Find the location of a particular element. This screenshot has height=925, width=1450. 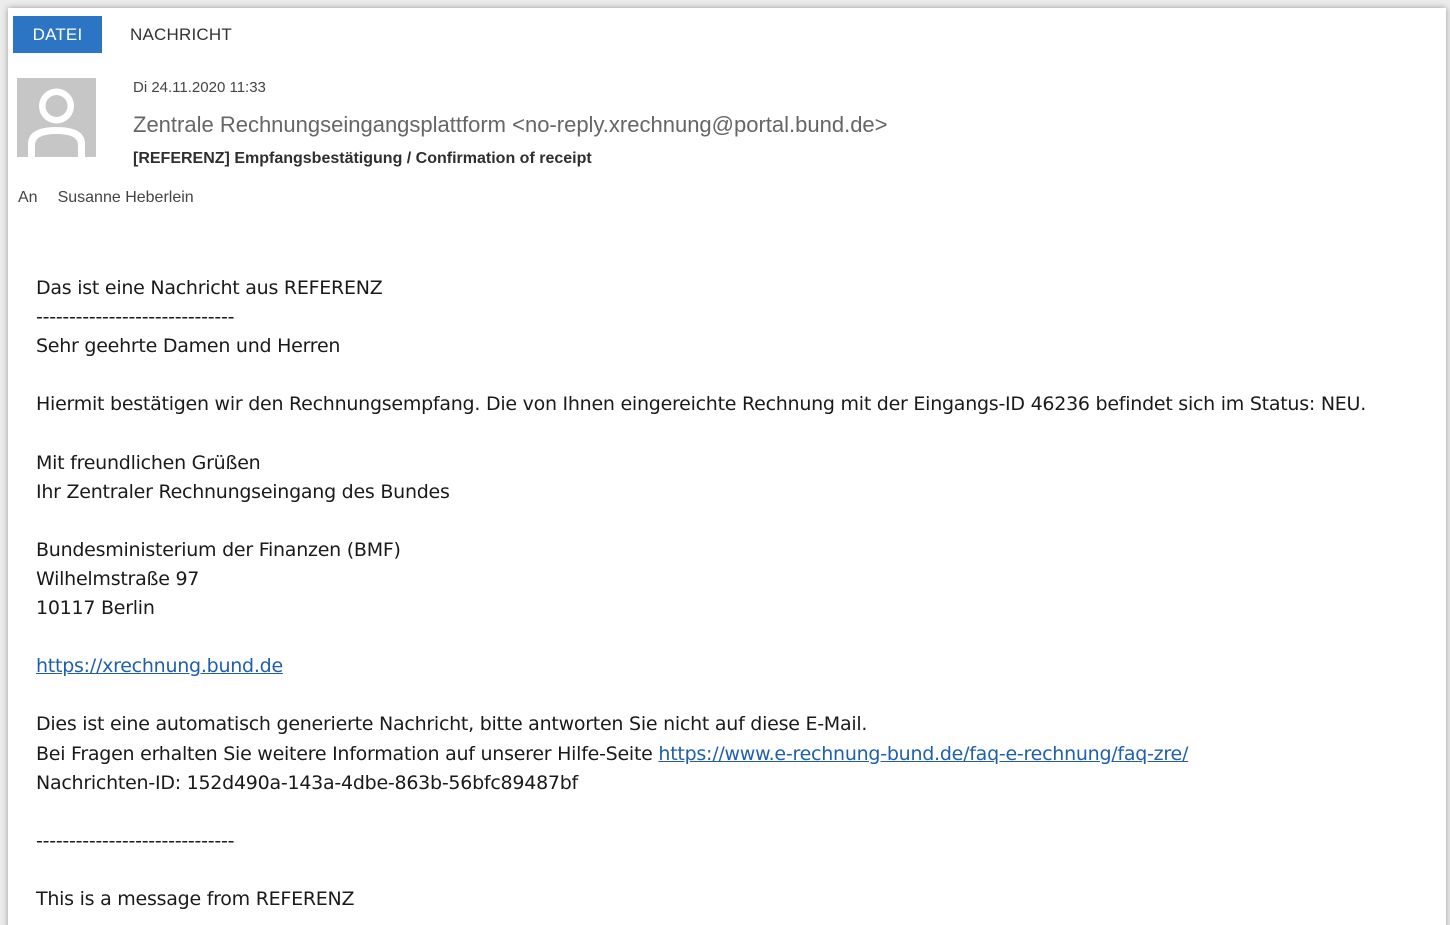

recipient-name: Susanne Heberlein is located at coordinates (126, 197).